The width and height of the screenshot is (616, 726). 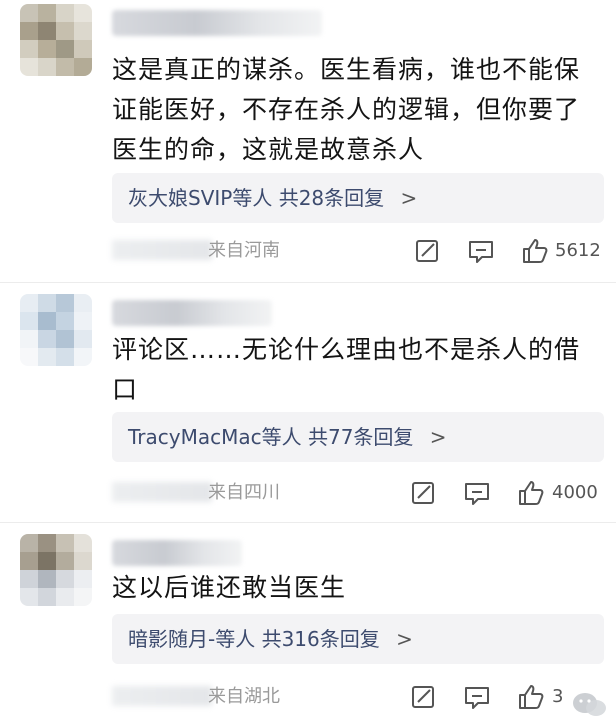 I want to click on location-label: 来自河南, so click(x=244, y=250).